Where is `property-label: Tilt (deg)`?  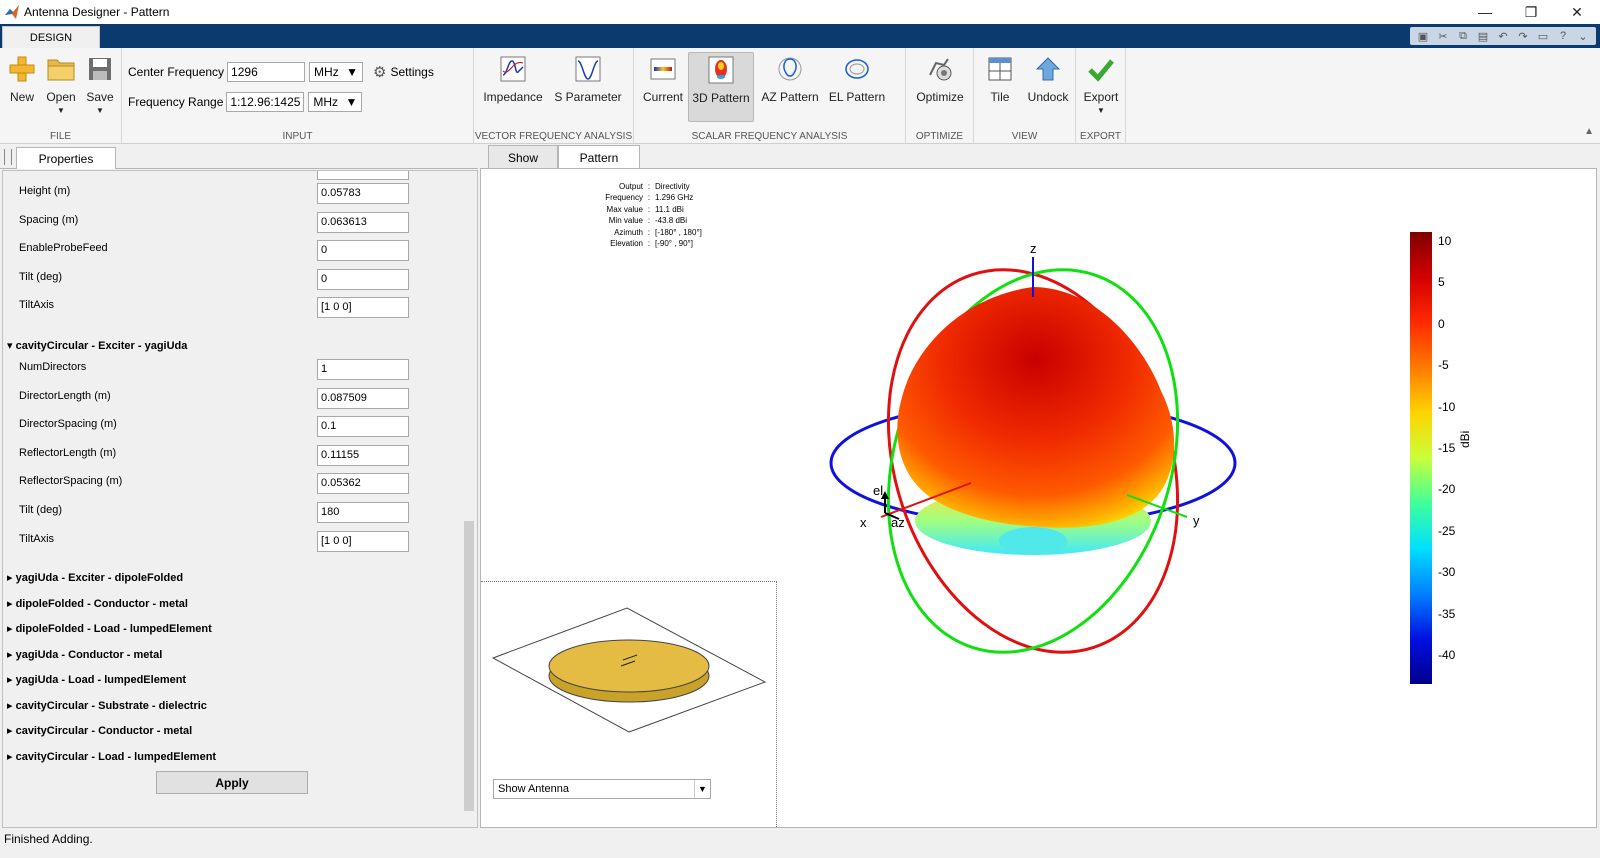 property-label: Tilt (deg) is located at coordinates (40, 510).